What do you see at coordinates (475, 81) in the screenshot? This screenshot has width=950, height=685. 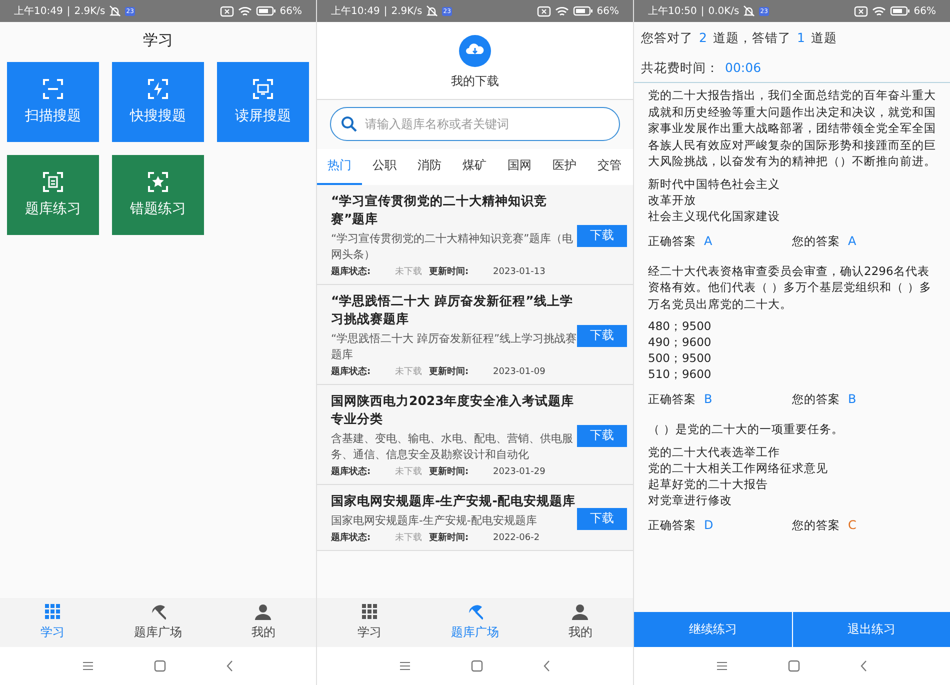 I see `downloads-label: 我的下载` at bounding box center [475, 81].